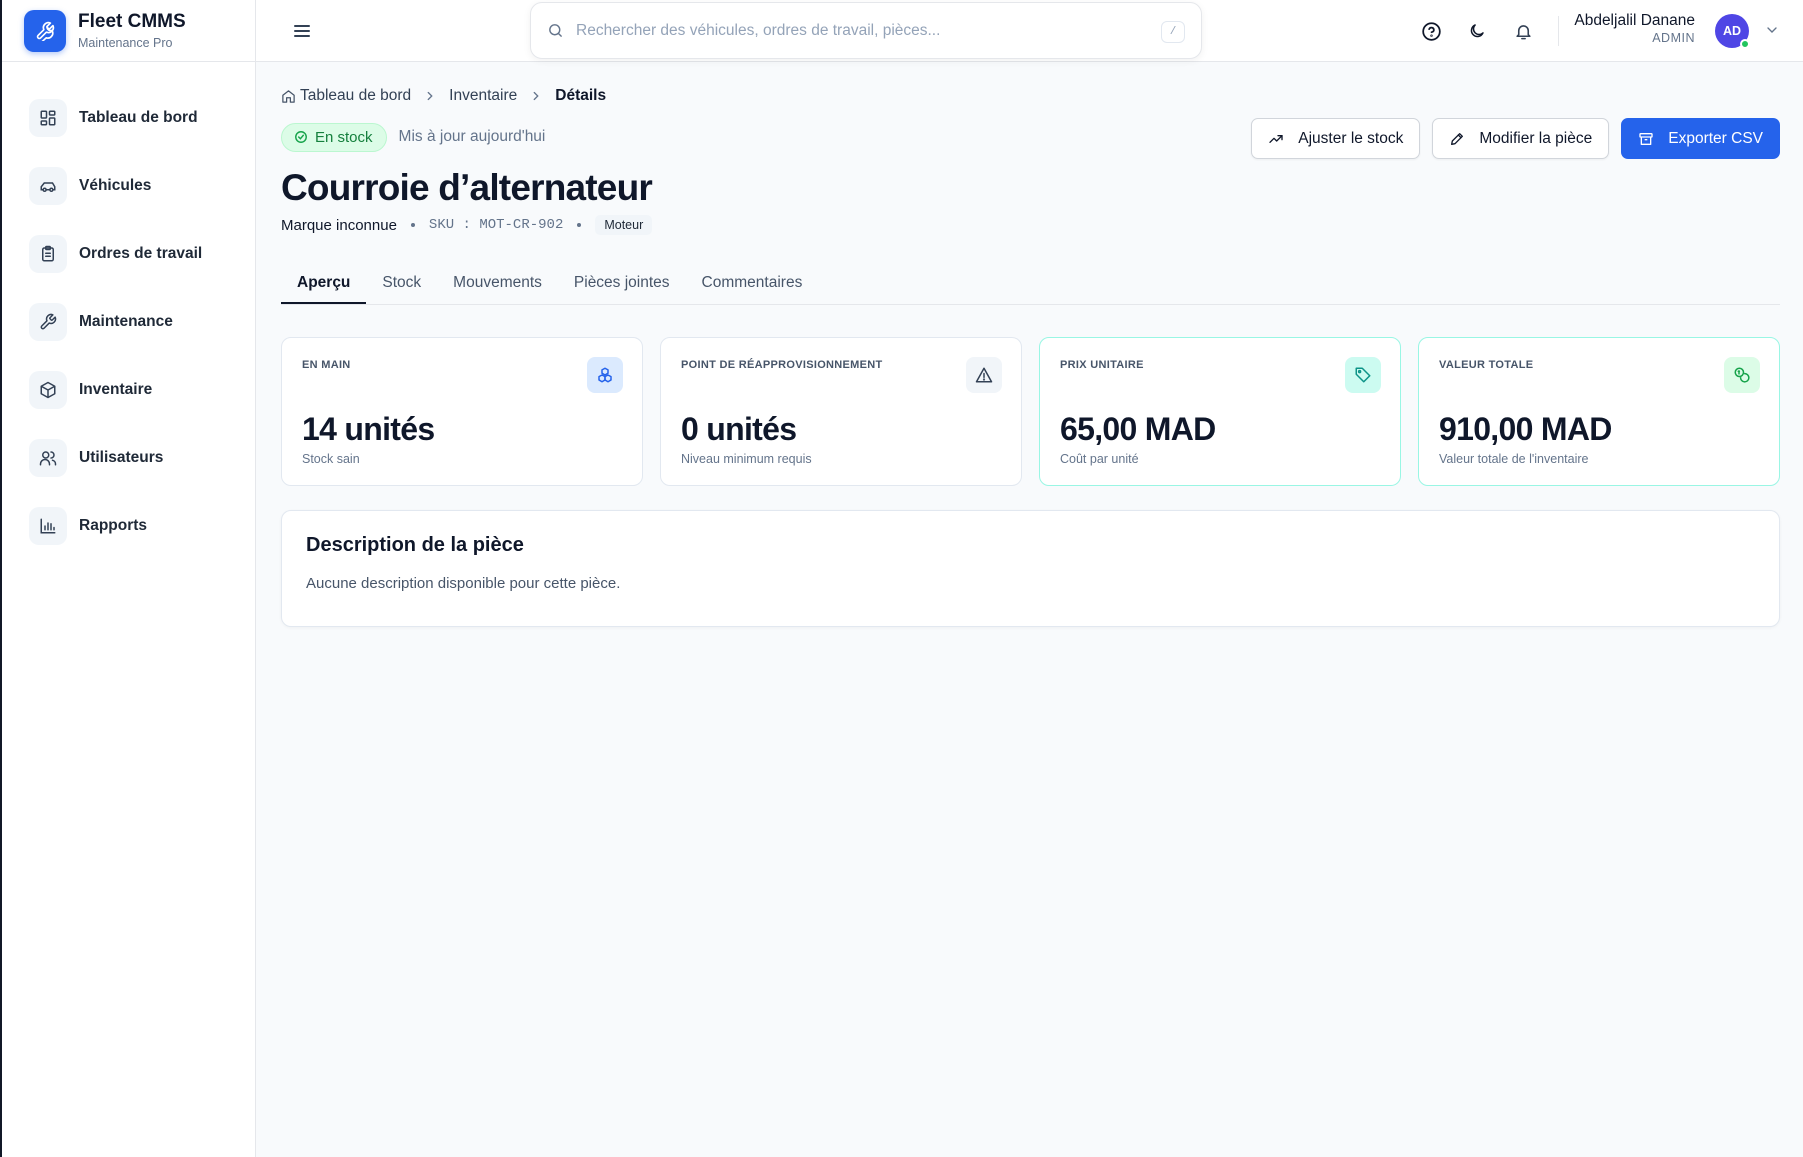 This screenshot has width=1803, height=1157. Describe the element at coordinates (1558, 31) in the screenshot. I see `topbar-divider` at that location.